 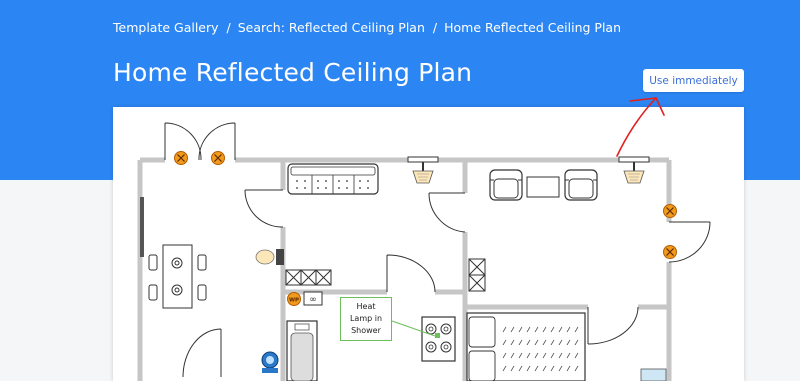 What do you see at coordinates (166, 27) in the screenshot?
I see `breadcrumb-gallery-link: Template Gallery` at bounding box center [166, 27].